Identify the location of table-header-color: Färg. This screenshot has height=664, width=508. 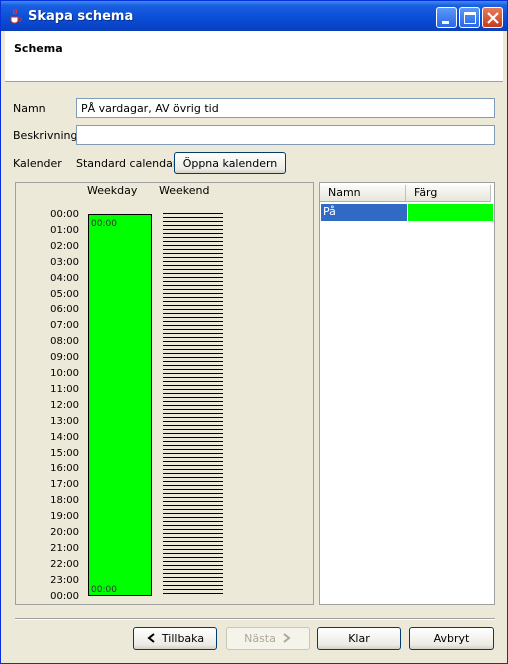
(448, 193).